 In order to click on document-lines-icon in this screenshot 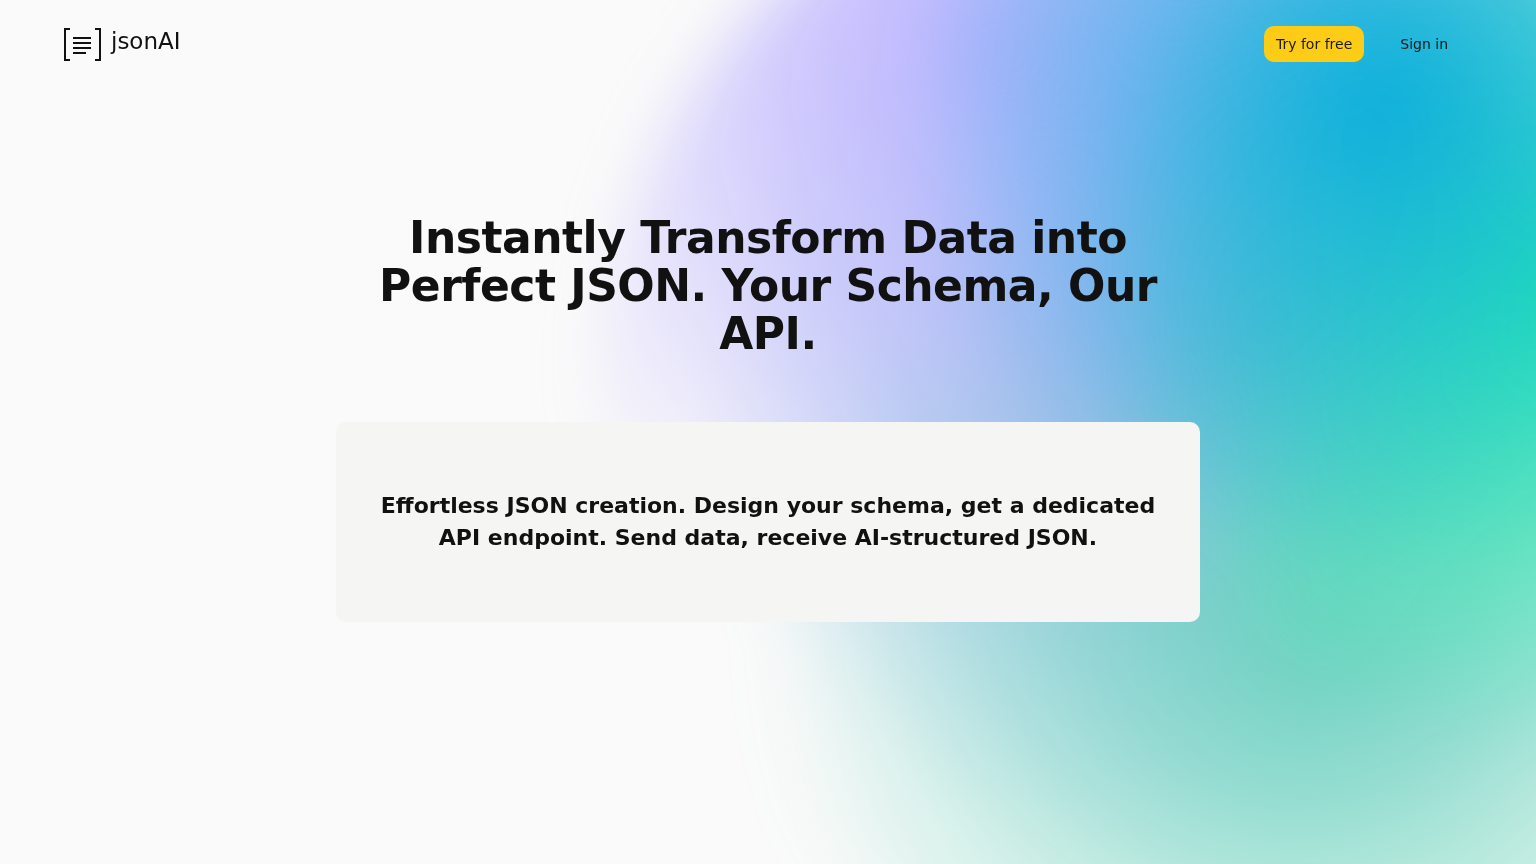, I will do `click(82, 44)`.